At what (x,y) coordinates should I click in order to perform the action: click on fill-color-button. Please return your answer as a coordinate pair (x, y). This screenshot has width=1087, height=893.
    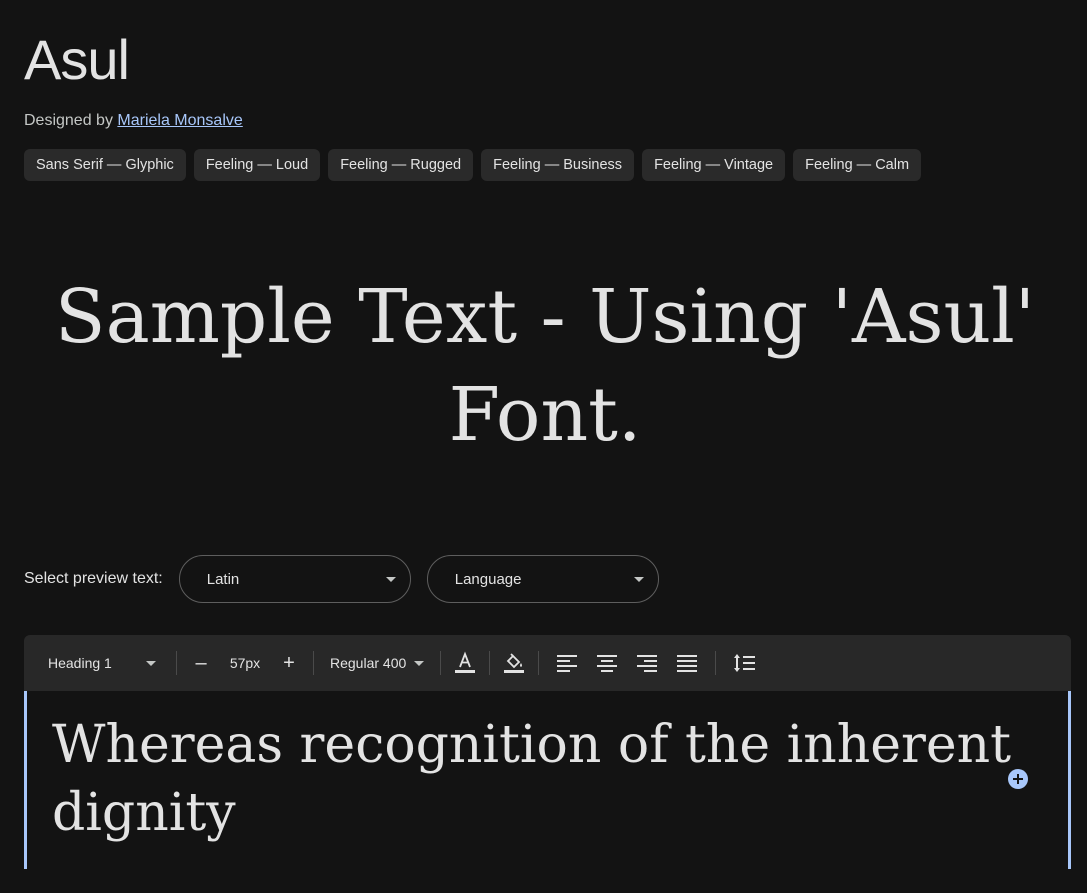
    Looking at the image, I should click on (514, 663).